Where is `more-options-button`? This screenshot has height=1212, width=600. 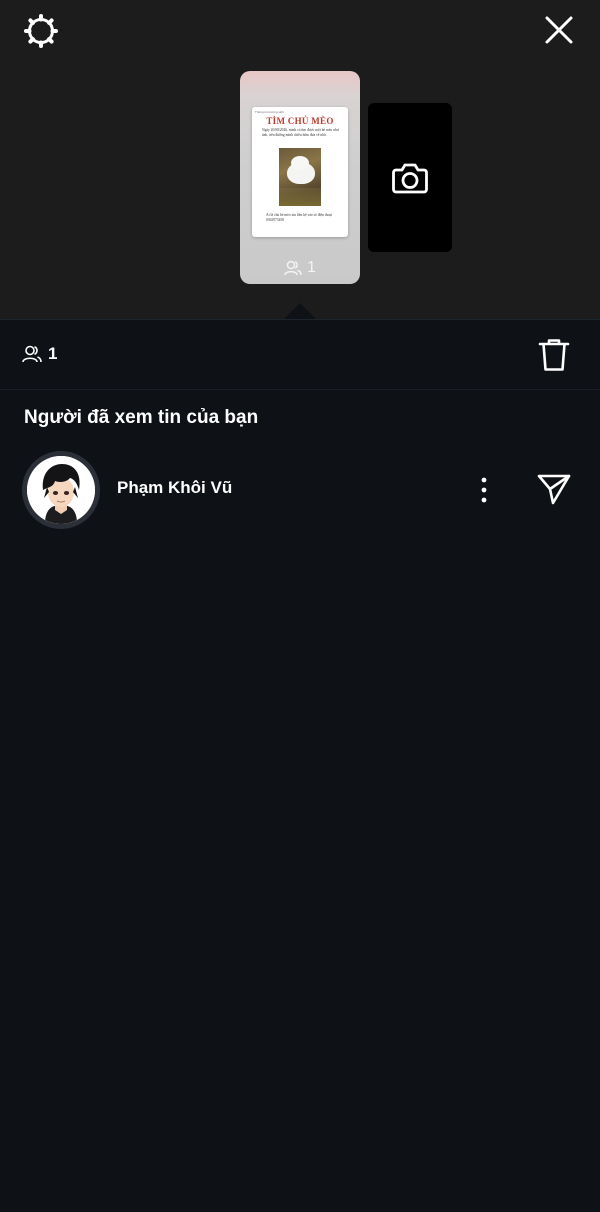
more-options-button is located at coordinates (484, 490).